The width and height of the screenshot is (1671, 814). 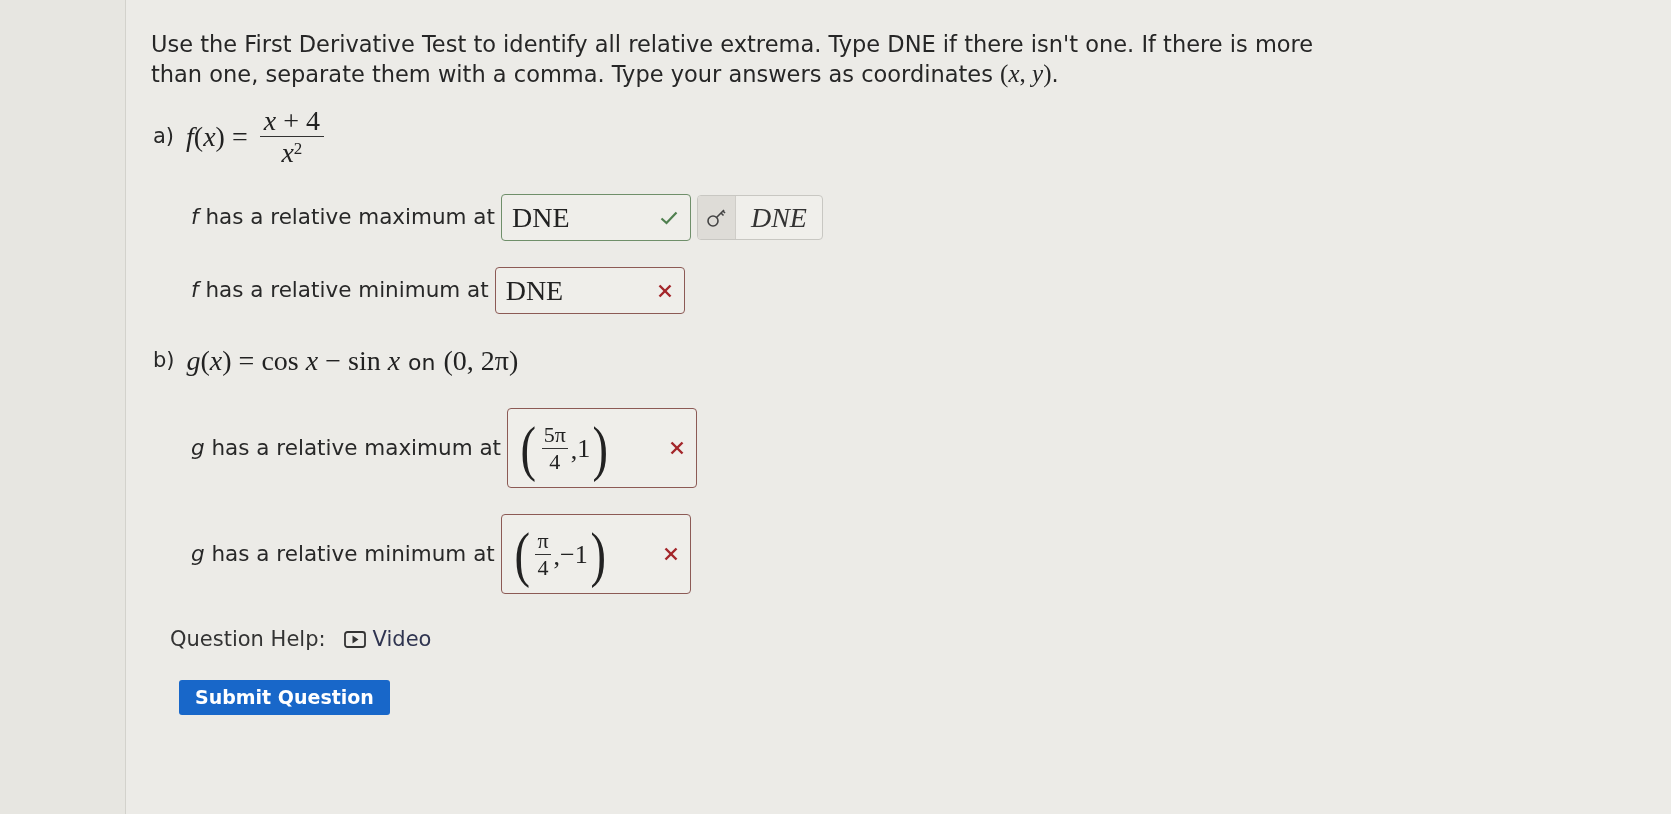 What do you see at coordinates (248, 639) in the screenshot?
I see `help-label: Question Help:` at bounding box center [248, 639].